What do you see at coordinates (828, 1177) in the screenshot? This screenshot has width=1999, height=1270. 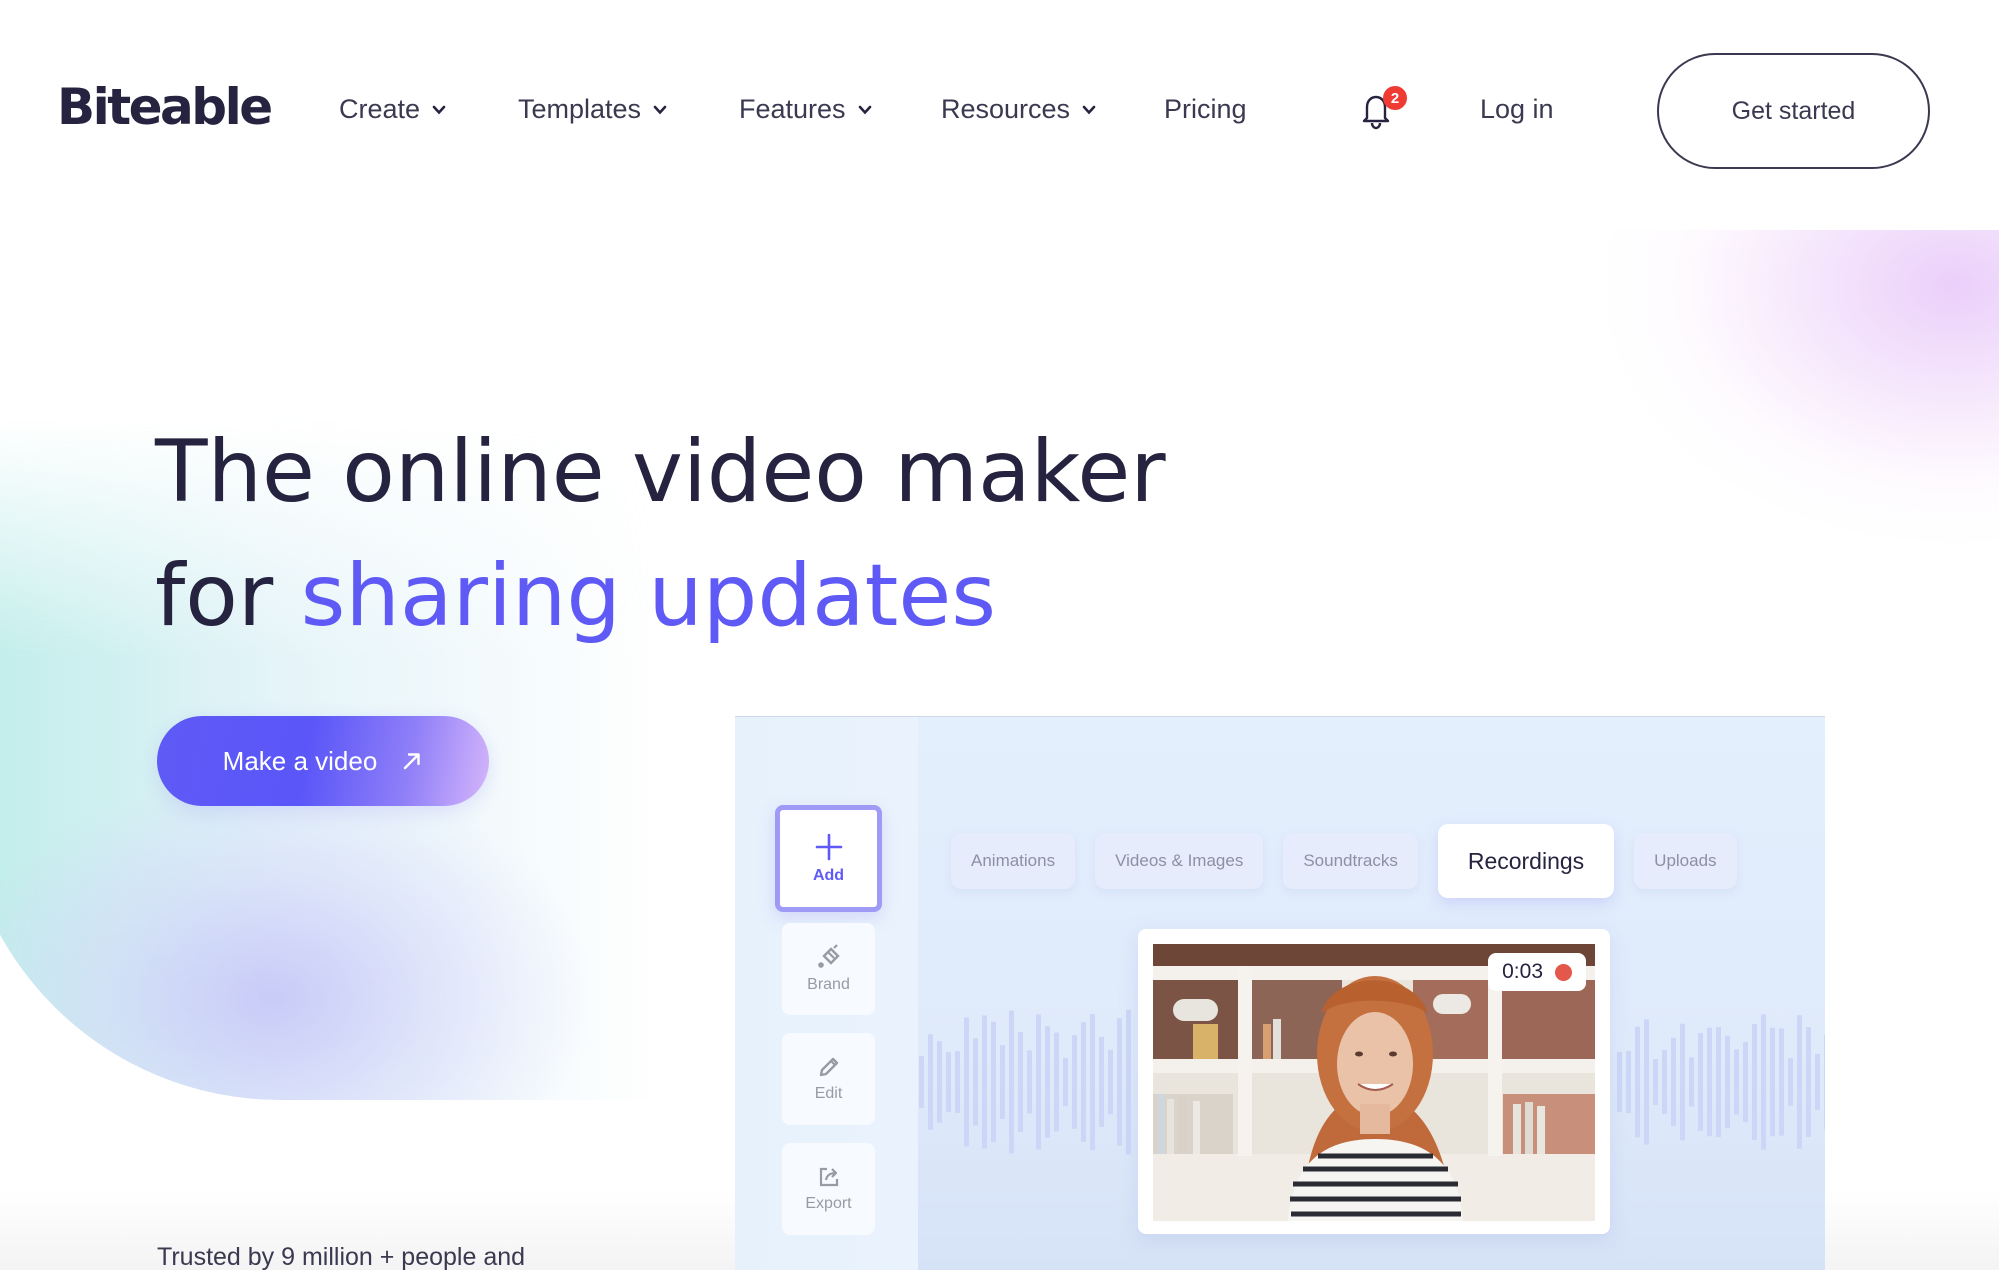 I see `export-icon` at bounding box center [828, 1177].